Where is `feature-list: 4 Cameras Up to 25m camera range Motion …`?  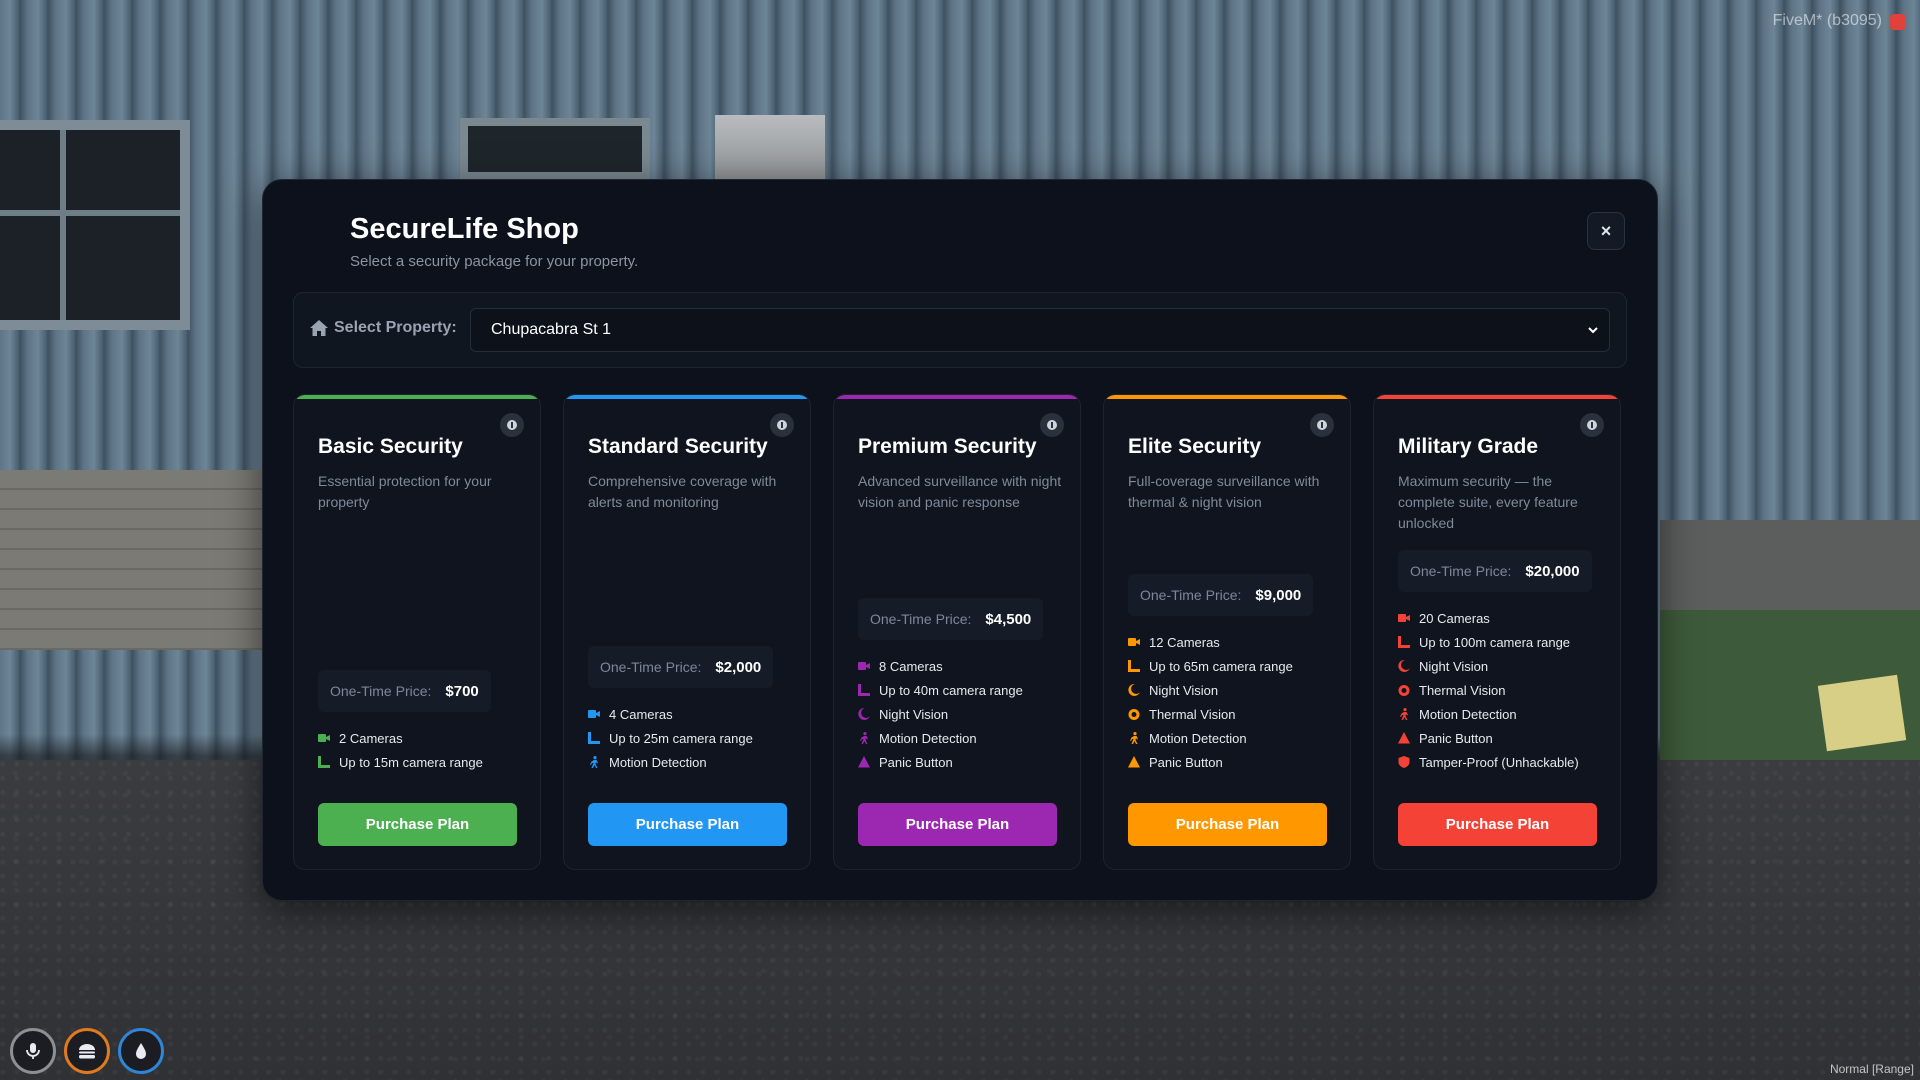 feature-list: 4 Cameras Up to 25m camera range Motion … is located at coordinates (670, 738).